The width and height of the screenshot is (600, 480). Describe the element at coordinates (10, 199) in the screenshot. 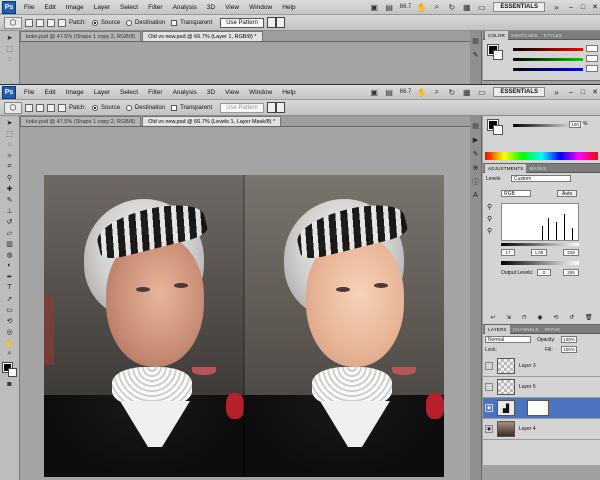

I see `brush-tool-icon: ✎` at that location.